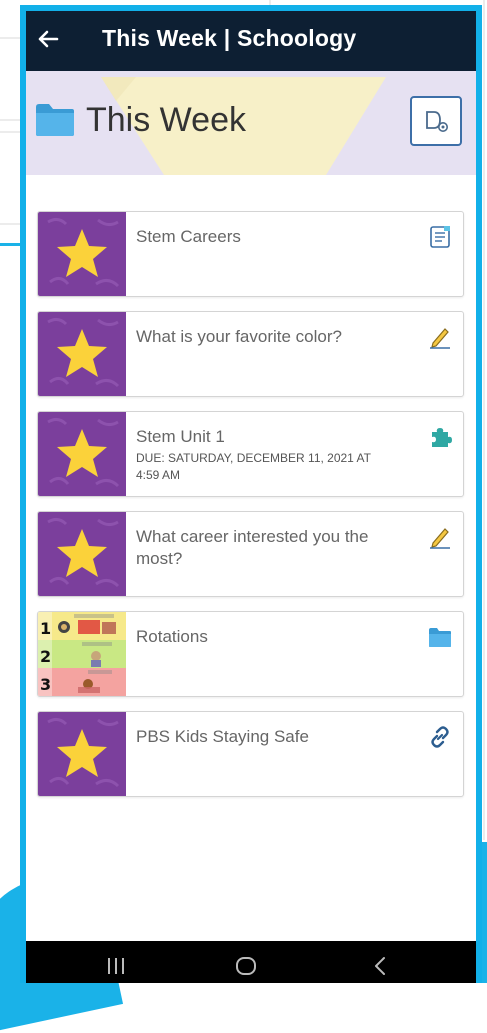 The height and width of the screenshot is (1033, 487). Describe the element at coordinates (48, 39) in the screenshot. I see `back-arrow-icon` at that location.